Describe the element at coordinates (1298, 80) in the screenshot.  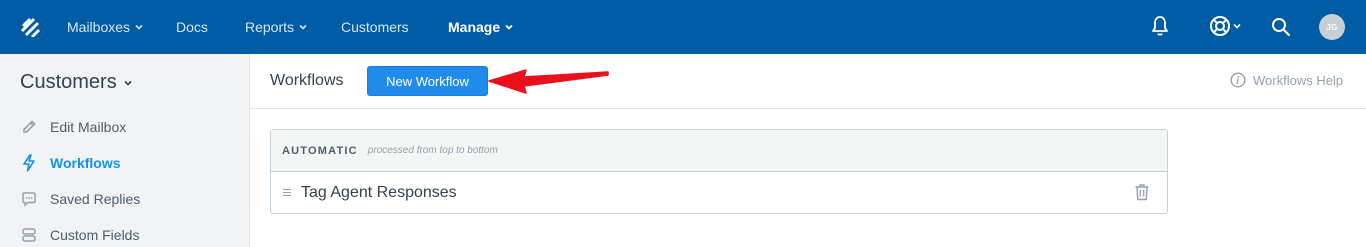
I see `workflows-help-label: Workflows Help` at that location.